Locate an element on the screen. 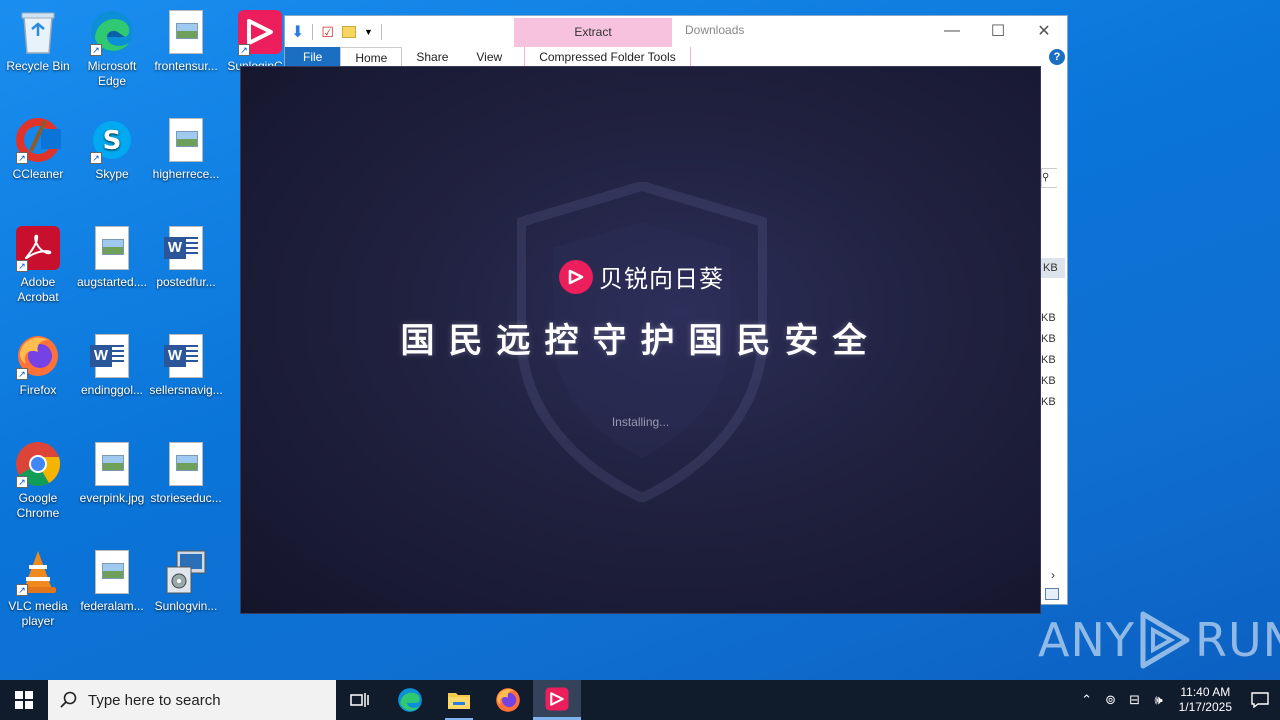 The height and width of the screenshot is (720, 1280). search-box-edge: ⚲ is located at coordinates (1049, 178).